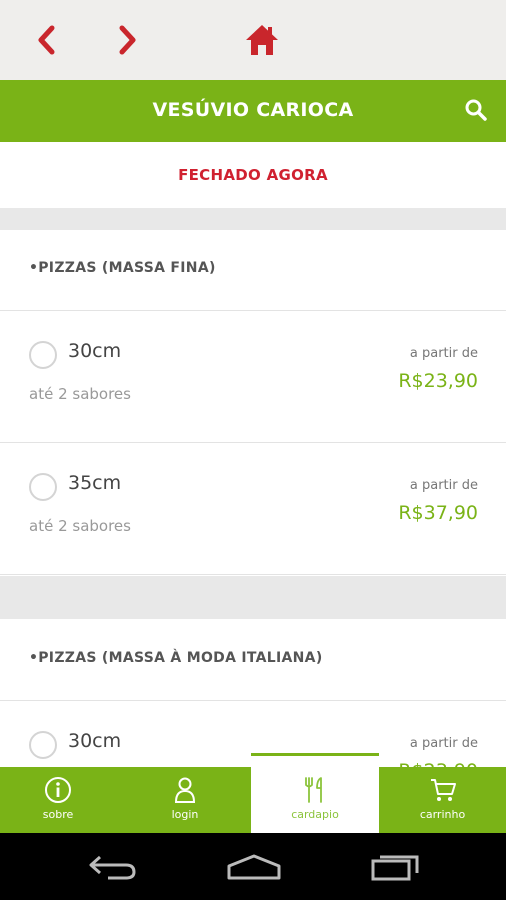 Image resolution: width=506 pixels, height=900 pixels. I want to click on menu-item: 35cm até 2 sabores a partir de R$37,90, so click(253, 509).